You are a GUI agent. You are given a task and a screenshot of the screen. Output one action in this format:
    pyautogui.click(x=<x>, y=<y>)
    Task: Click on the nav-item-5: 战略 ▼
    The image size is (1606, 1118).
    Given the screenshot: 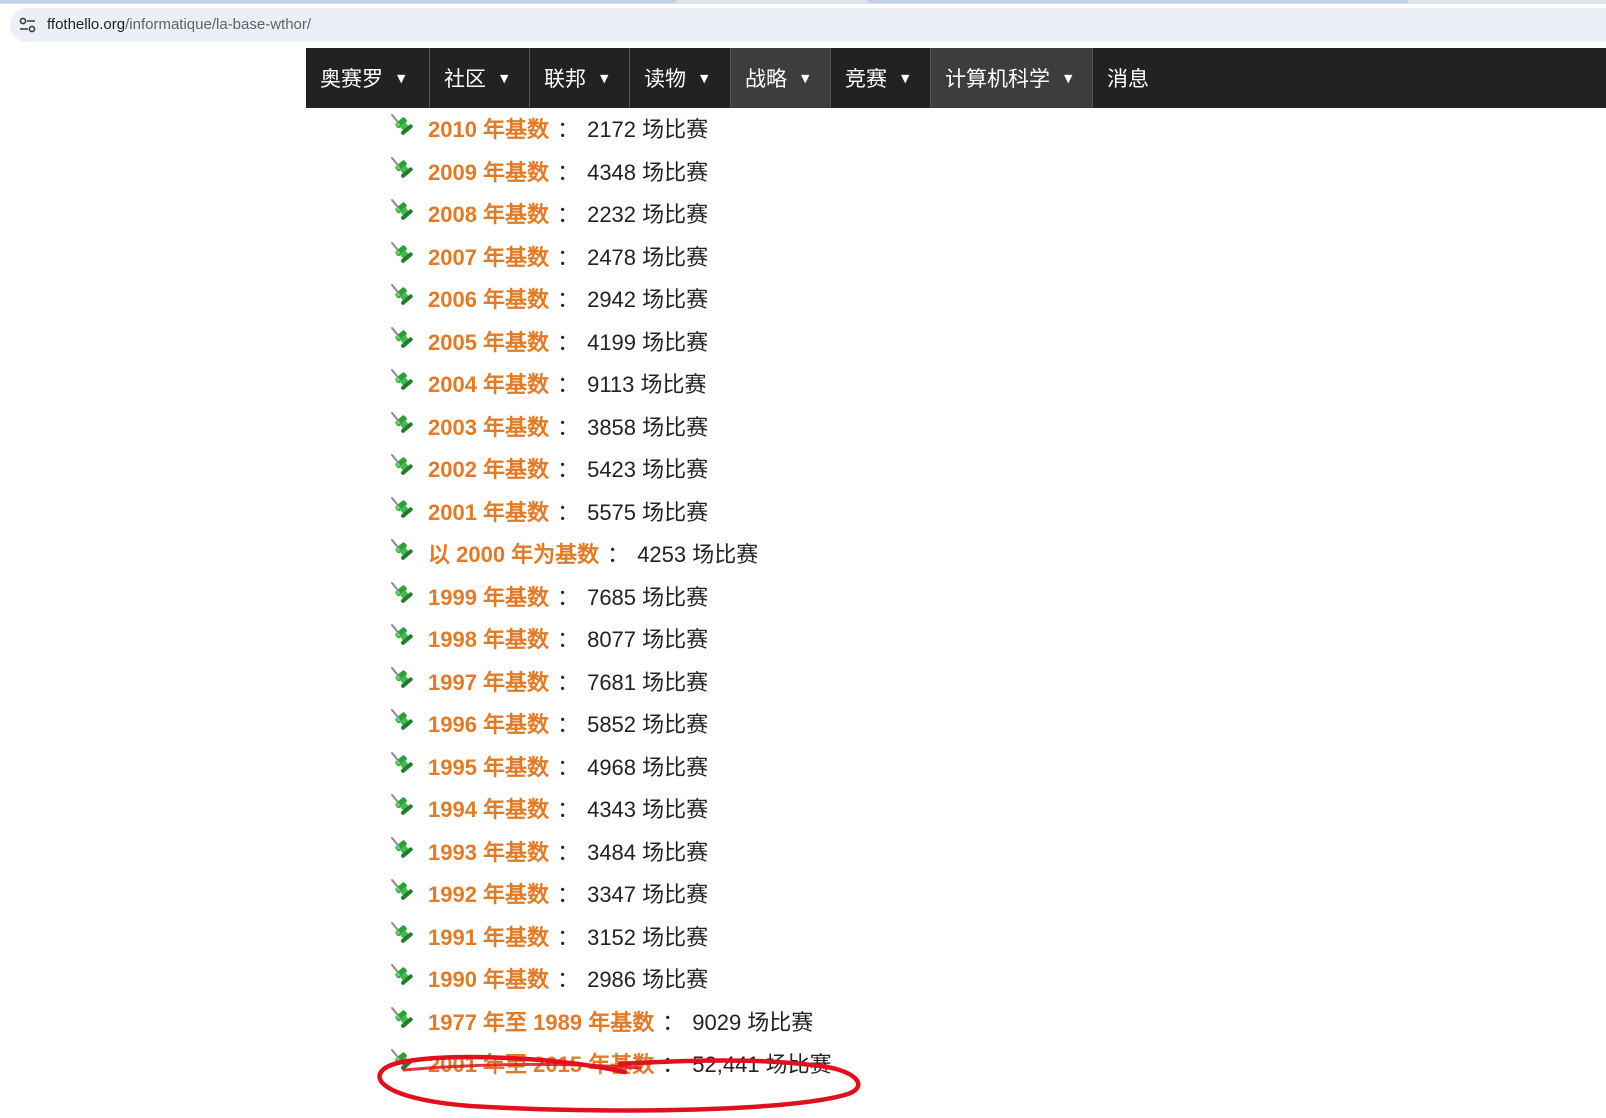 What is the action you would take?
    pyautogui.click(x=781, y=78)
    